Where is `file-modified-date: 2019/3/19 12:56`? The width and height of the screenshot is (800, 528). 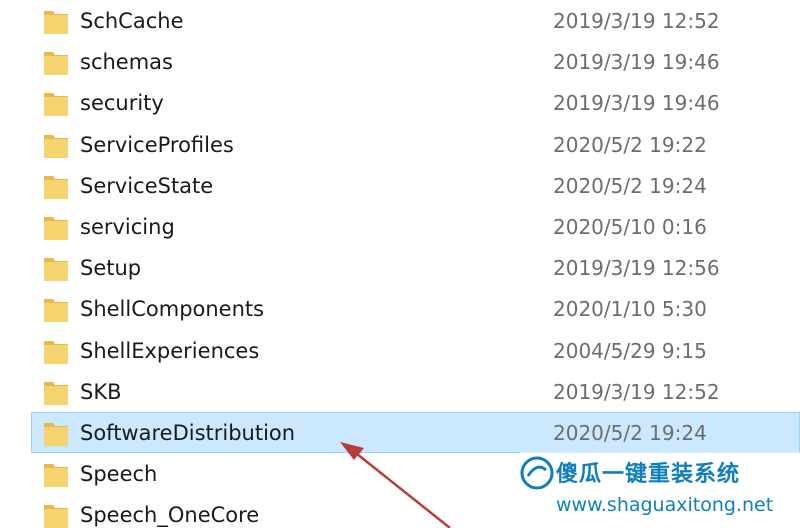 file-modified-date: 2019/3/19 12:56 is located at coordinates (636, 268).